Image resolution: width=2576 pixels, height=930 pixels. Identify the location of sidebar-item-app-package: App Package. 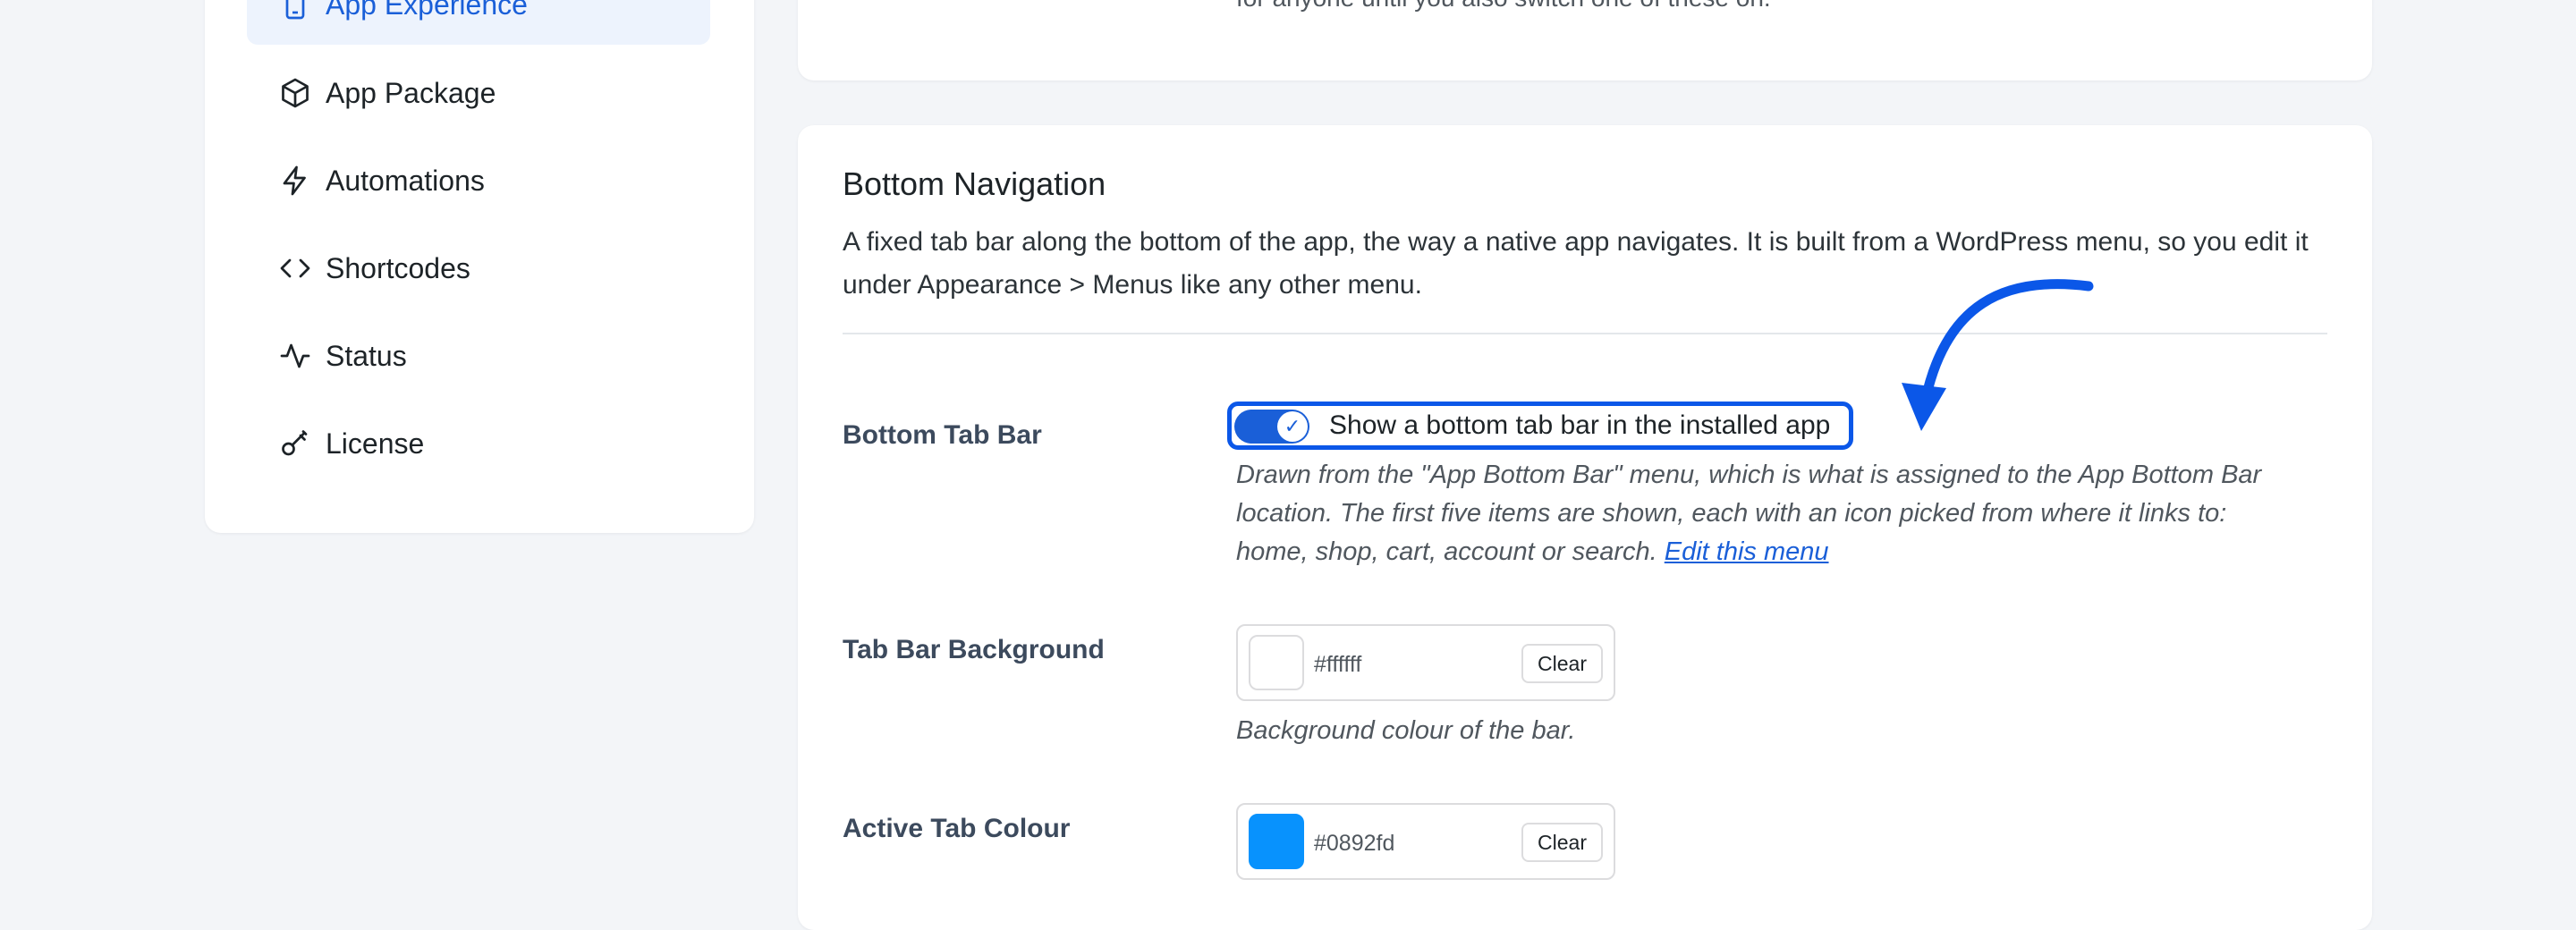
(478, 93).